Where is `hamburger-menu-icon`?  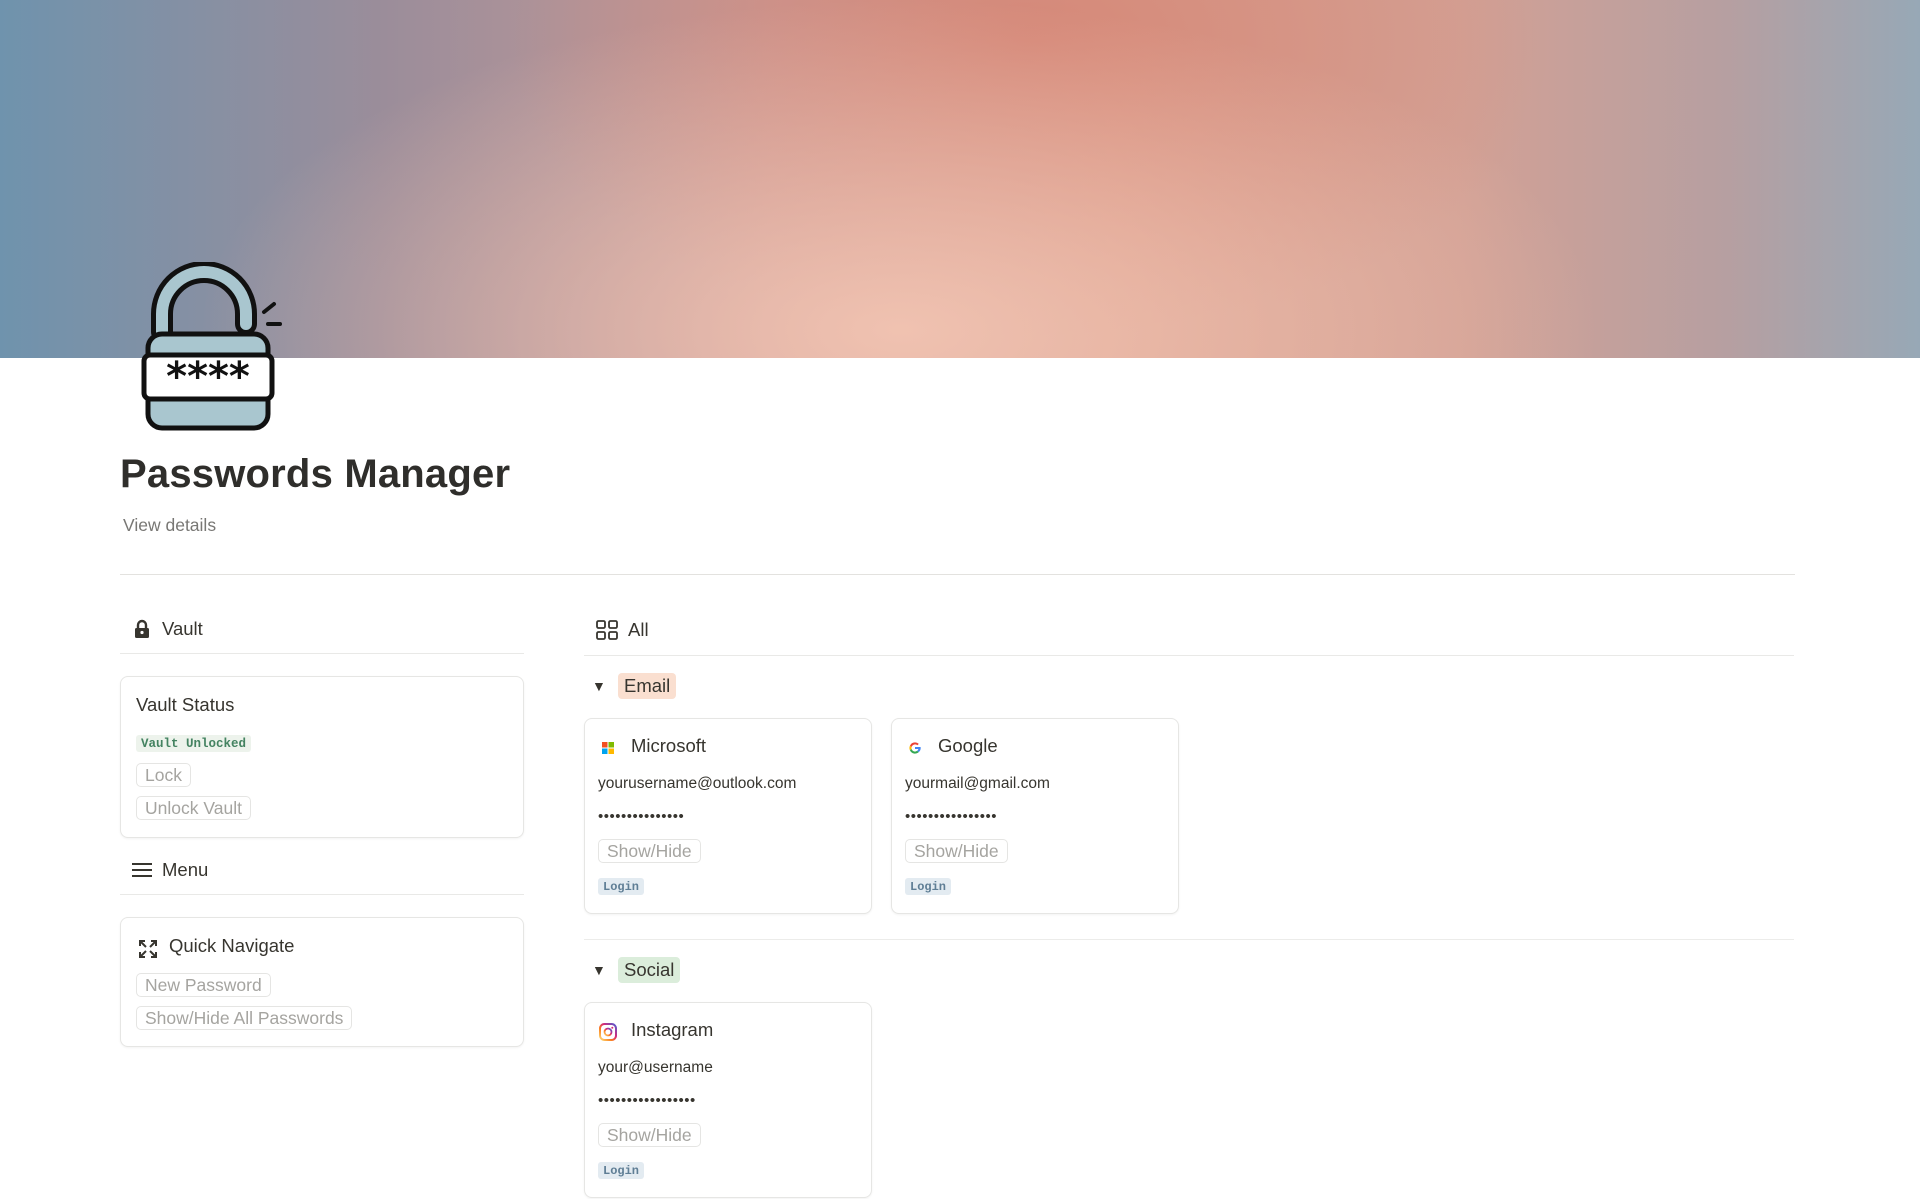 hamburger-menu-icon is located at coordinates (142, 870).